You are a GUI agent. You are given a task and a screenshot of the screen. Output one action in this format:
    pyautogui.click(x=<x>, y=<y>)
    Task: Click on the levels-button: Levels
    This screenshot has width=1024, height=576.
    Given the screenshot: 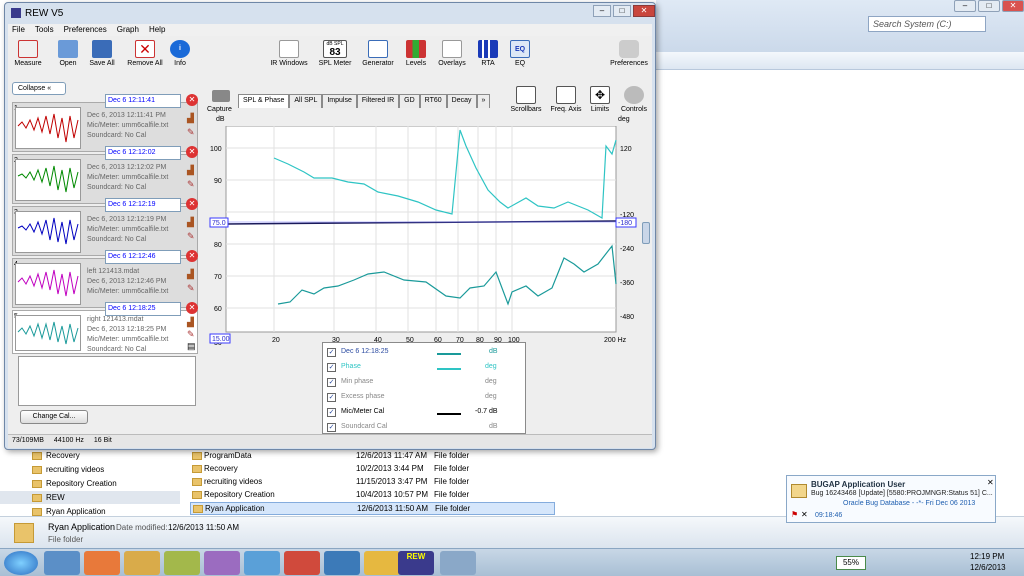 What is the action you would take?
    pyautogui.click(x=416, y=53)
    